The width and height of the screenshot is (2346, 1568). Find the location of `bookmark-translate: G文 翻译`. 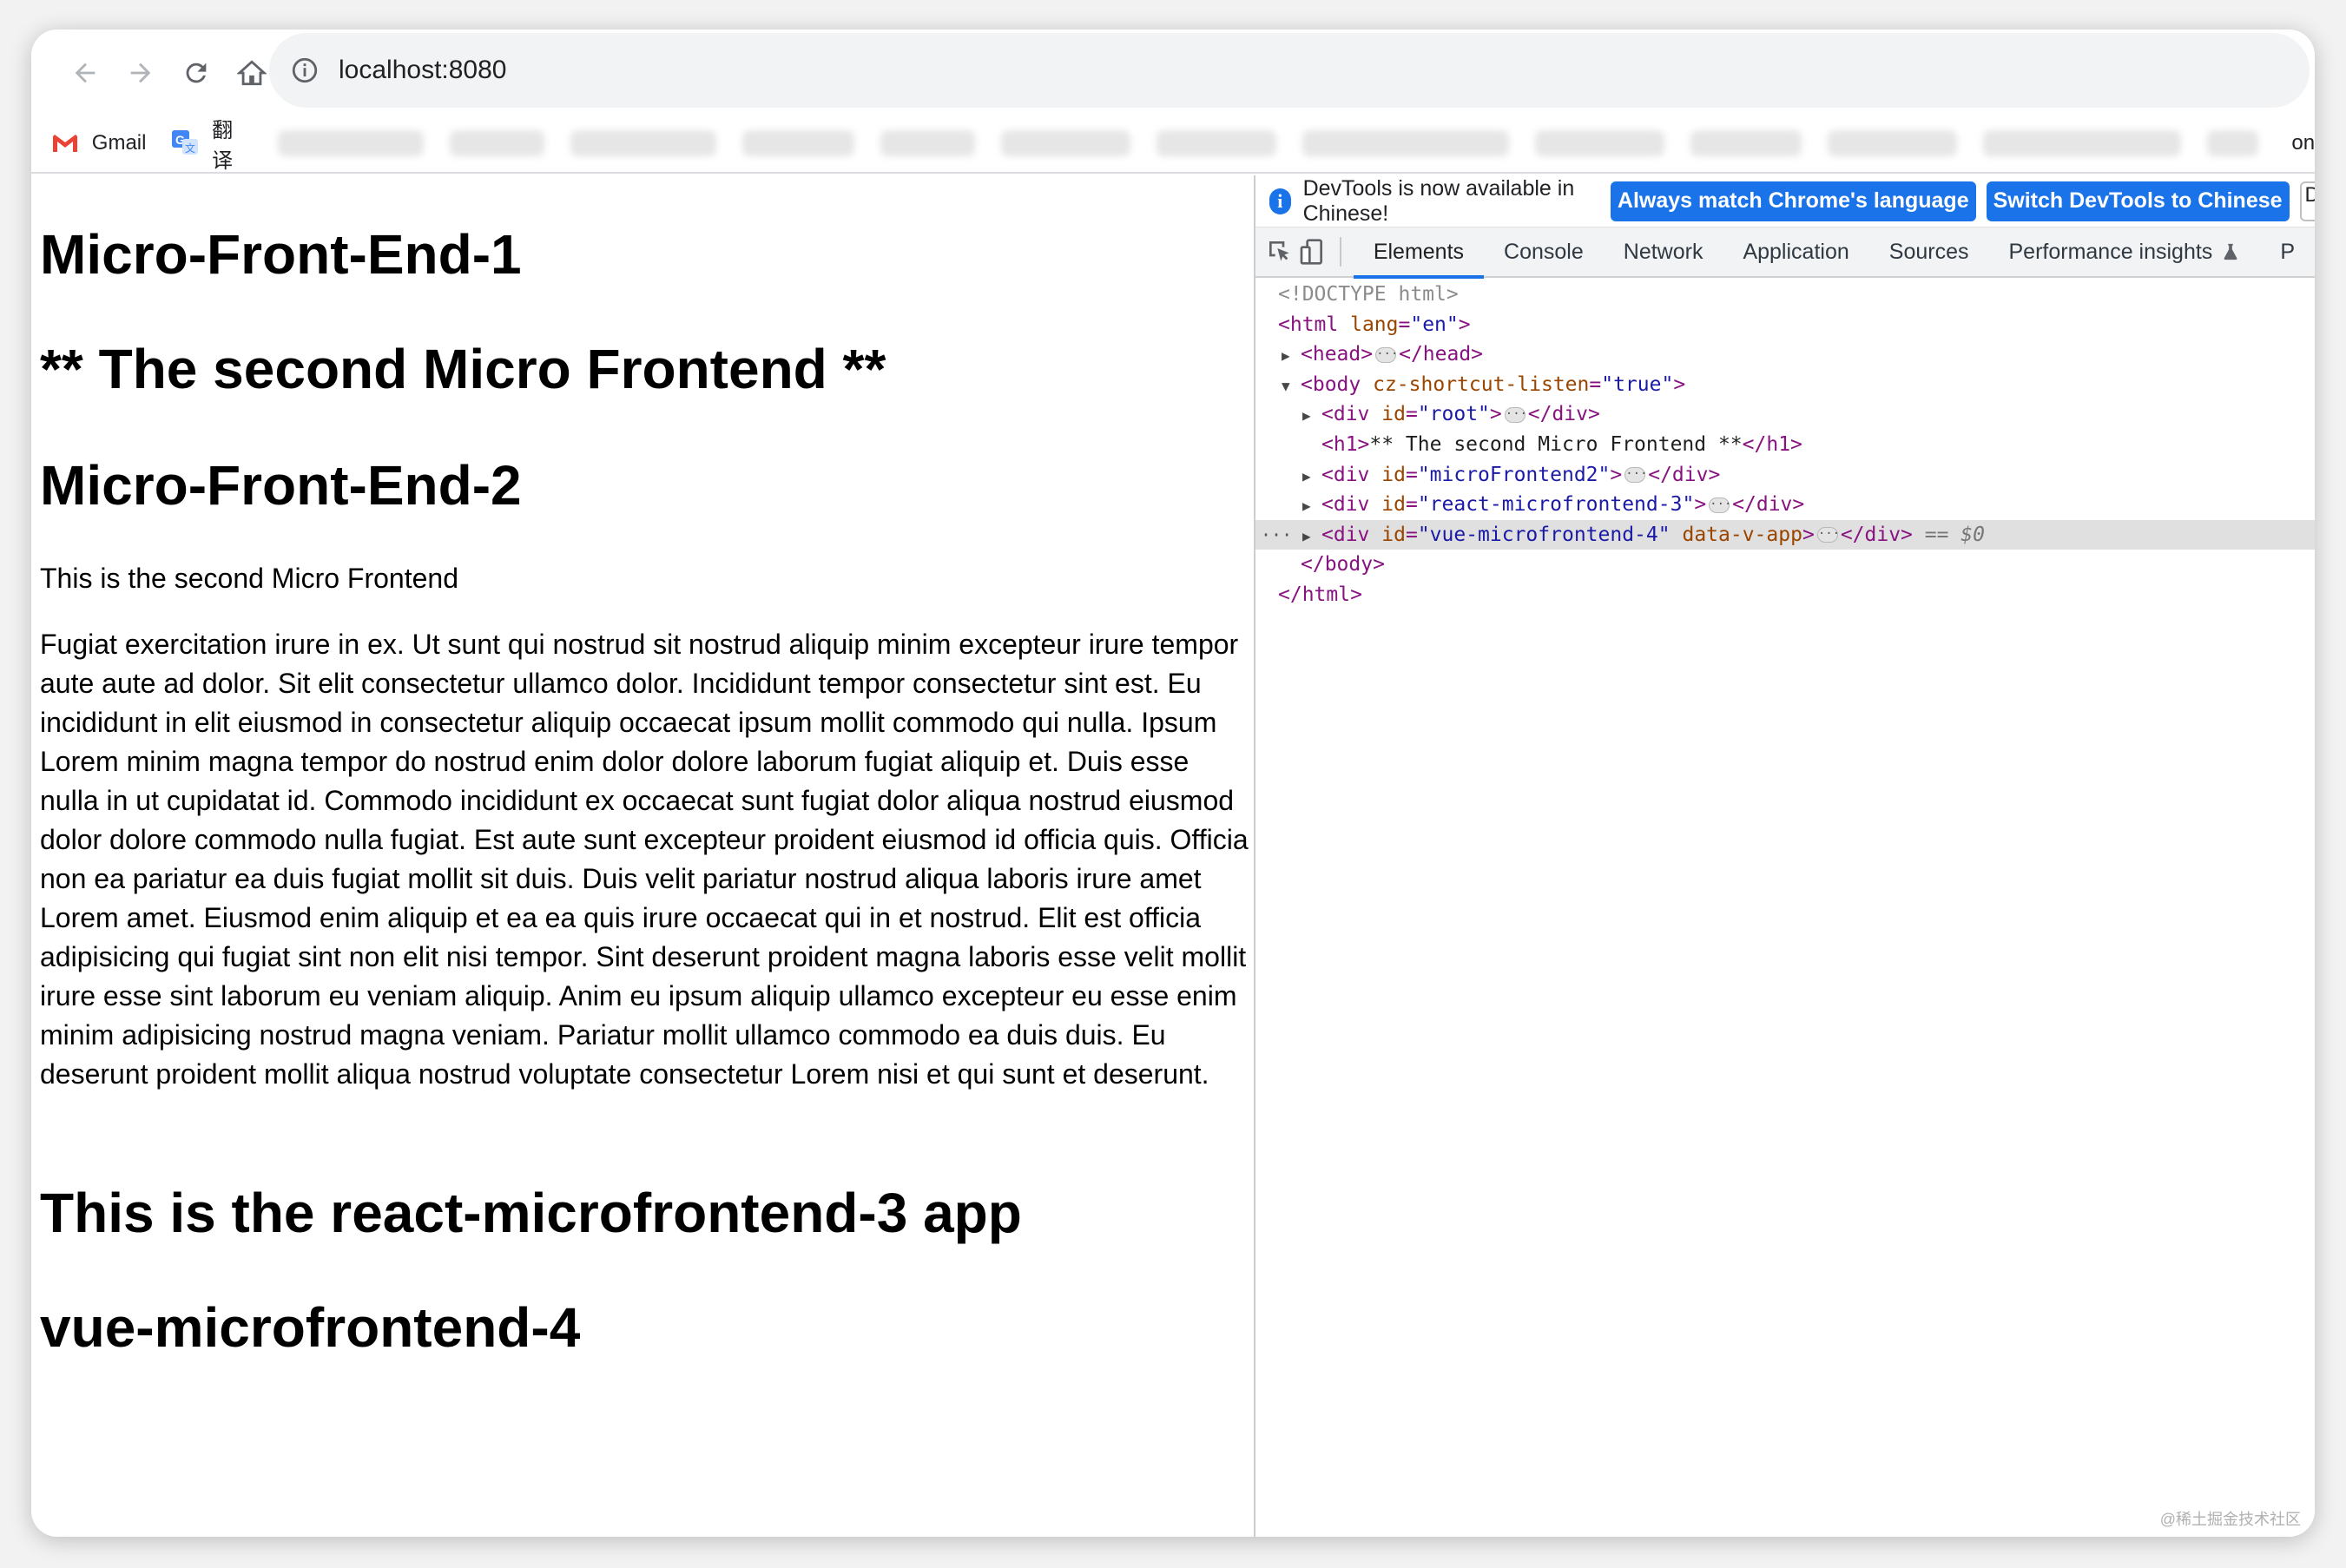

bookmark-translate: G文 翻译 is located at coordinates (211, 143).